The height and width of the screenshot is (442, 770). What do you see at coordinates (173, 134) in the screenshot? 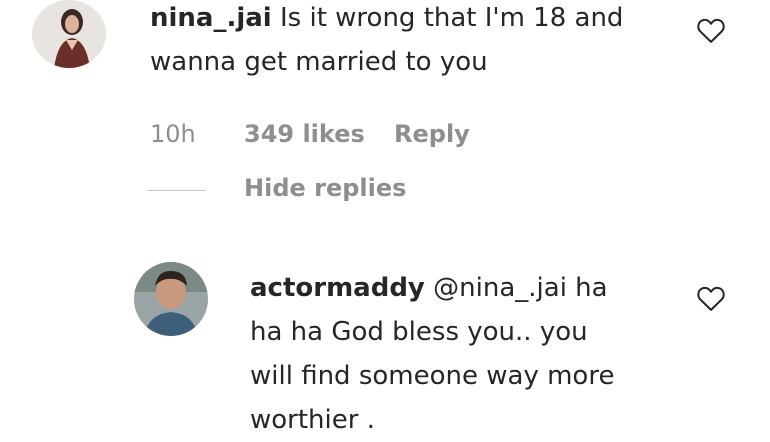
I see `comment-time: 10h` at bounding box center [173, 134].